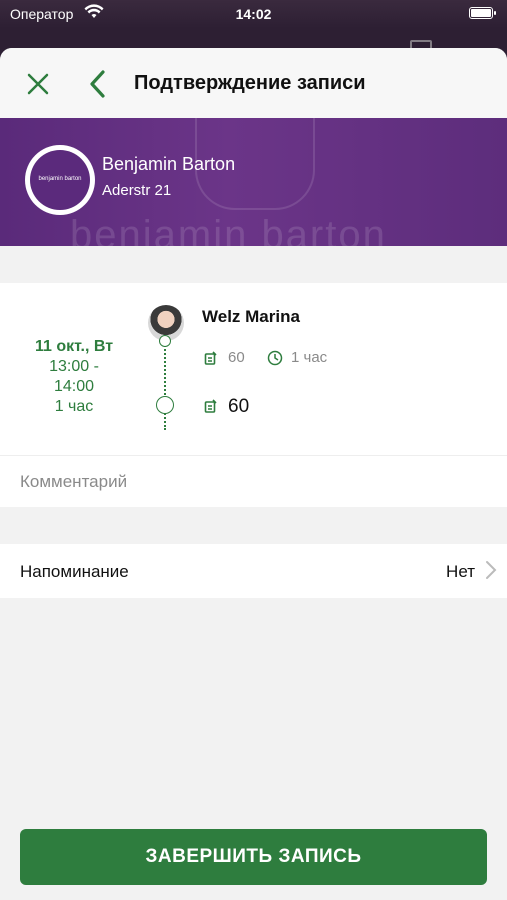 This screenshot has height=900, width=507. Describe the element at coordinates (309, 357) in the screenshot. I see `service-duration: 1 час` at that location.